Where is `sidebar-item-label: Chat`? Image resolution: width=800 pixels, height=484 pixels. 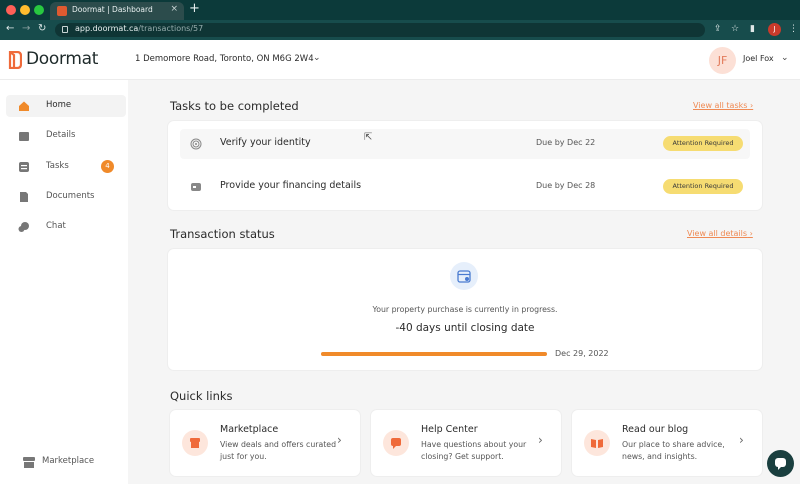
sidebar-item-label: Chat is located at coordinates (56, 226).